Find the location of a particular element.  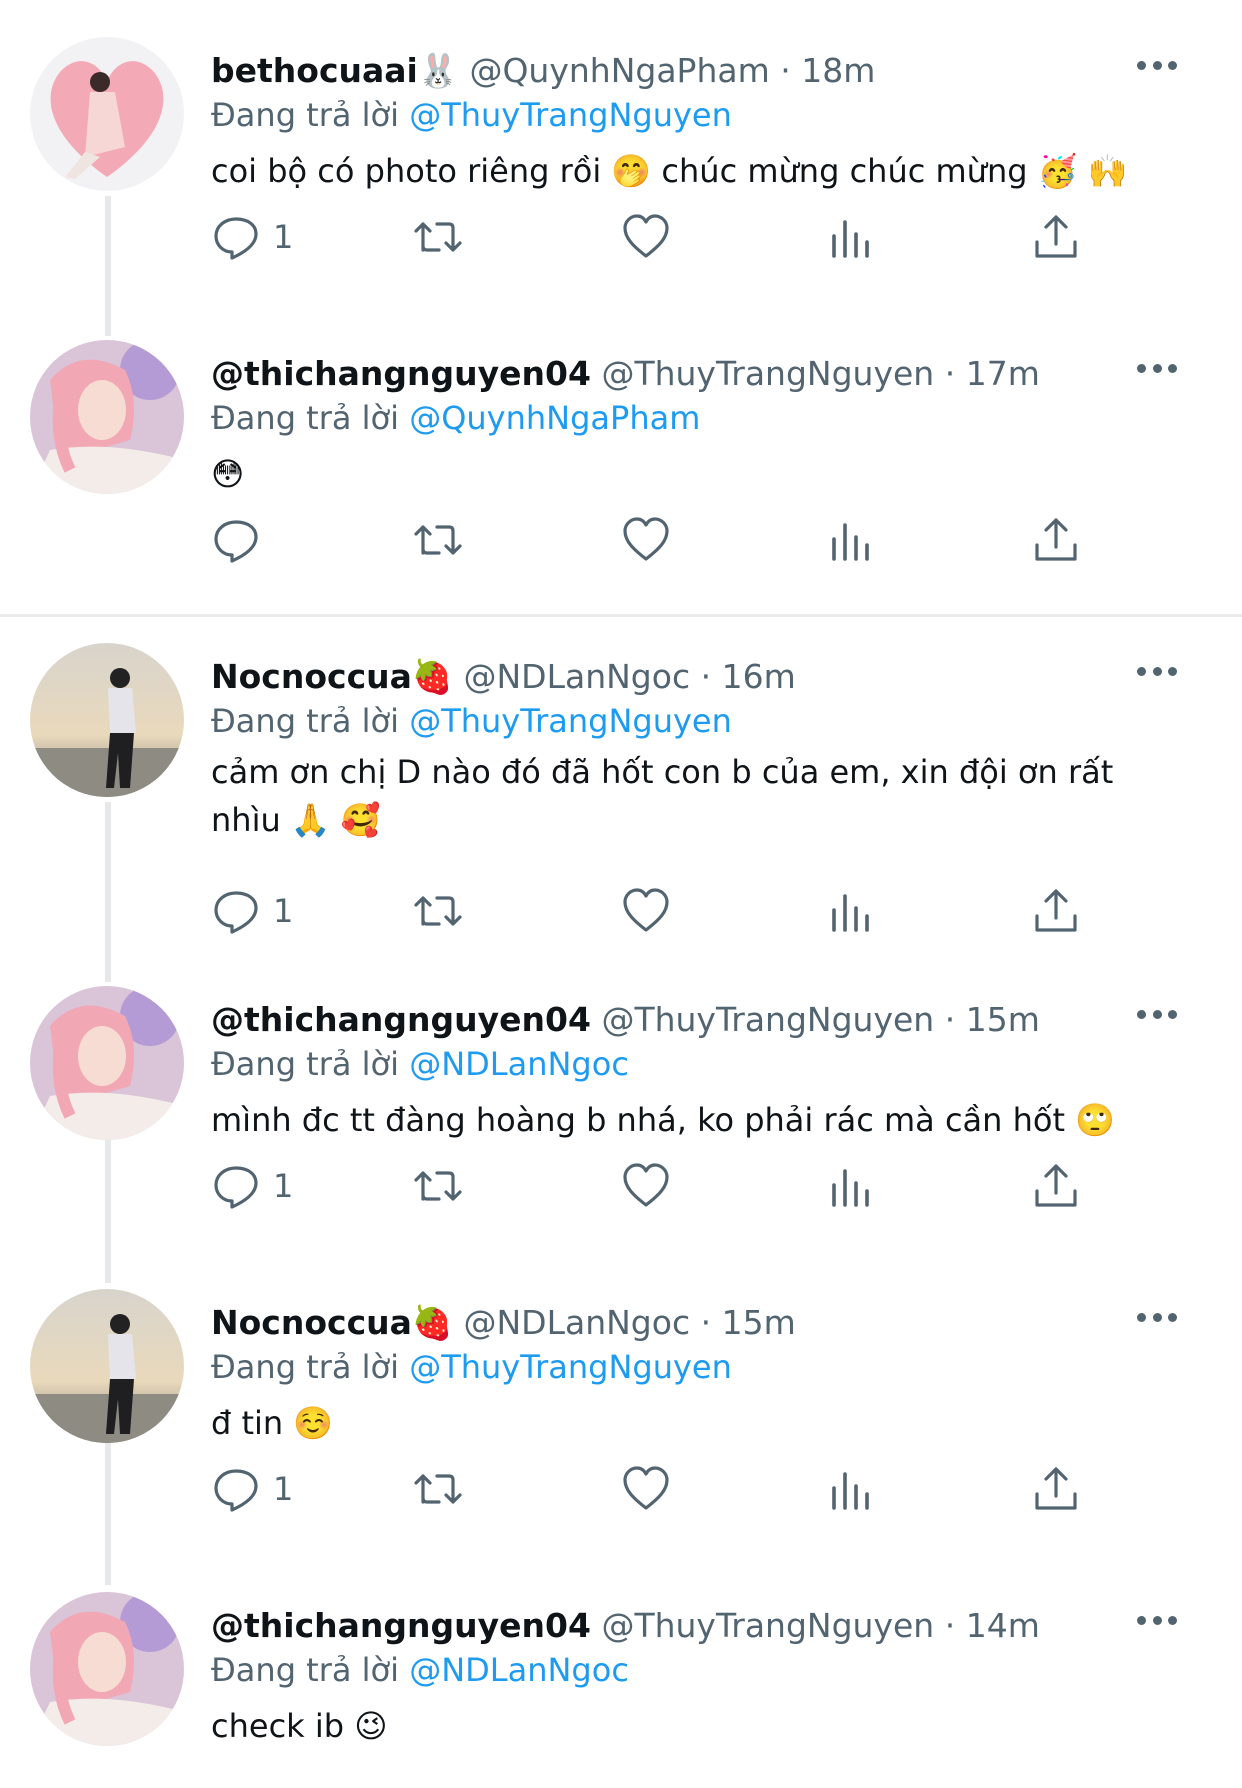

timestamp: · 14m is located at coordinates (992, 1625).